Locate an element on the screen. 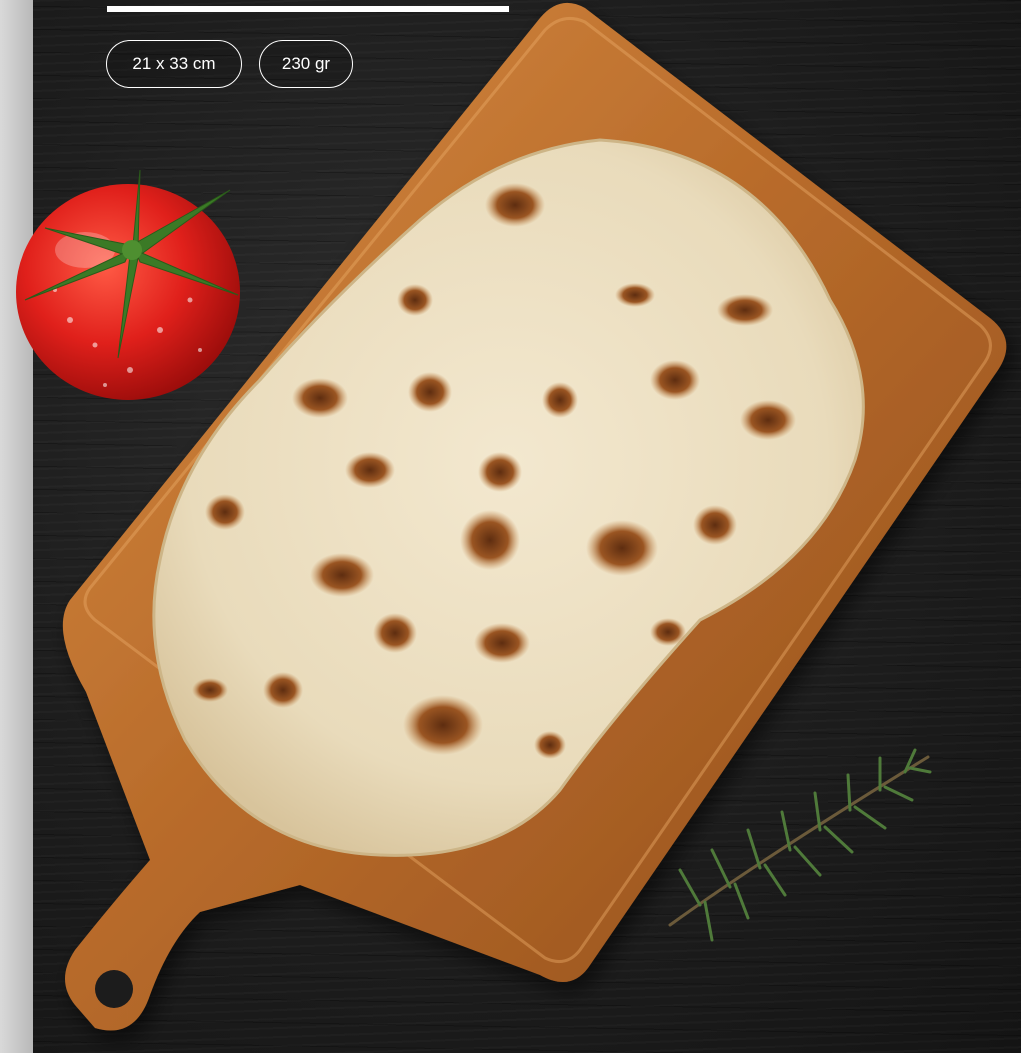 The height and width of the screenshot is (1053, 1021). size-badge: 21 x 33 cm is located at coordinates (174, 64).